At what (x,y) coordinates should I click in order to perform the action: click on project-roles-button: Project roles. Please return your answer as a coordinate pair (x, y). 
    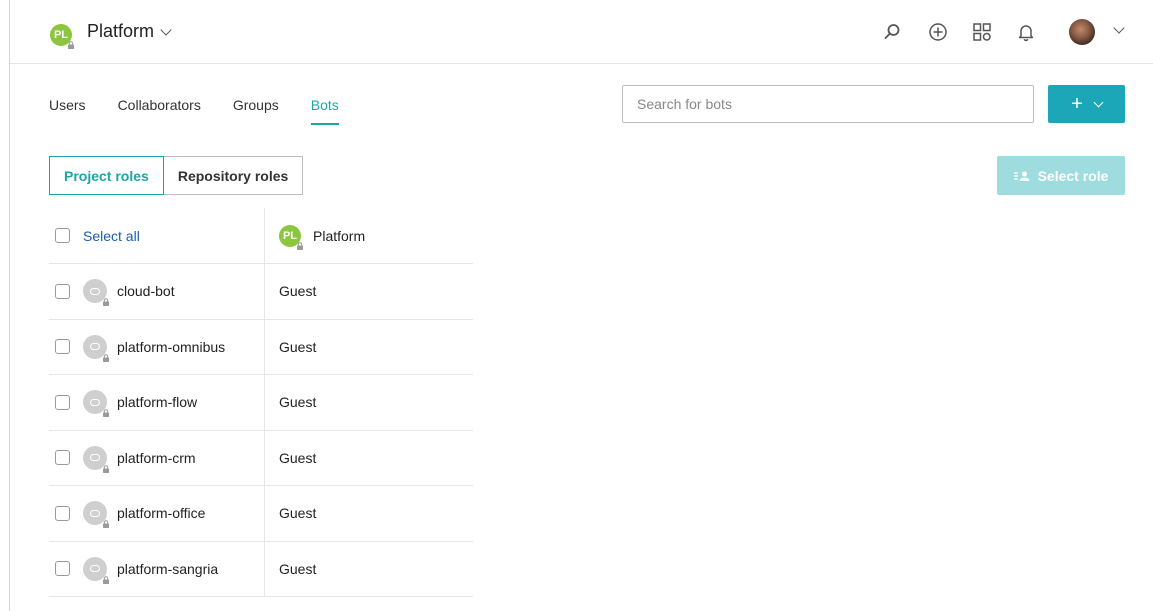
    Looking at the image, I should click on (106, 175).